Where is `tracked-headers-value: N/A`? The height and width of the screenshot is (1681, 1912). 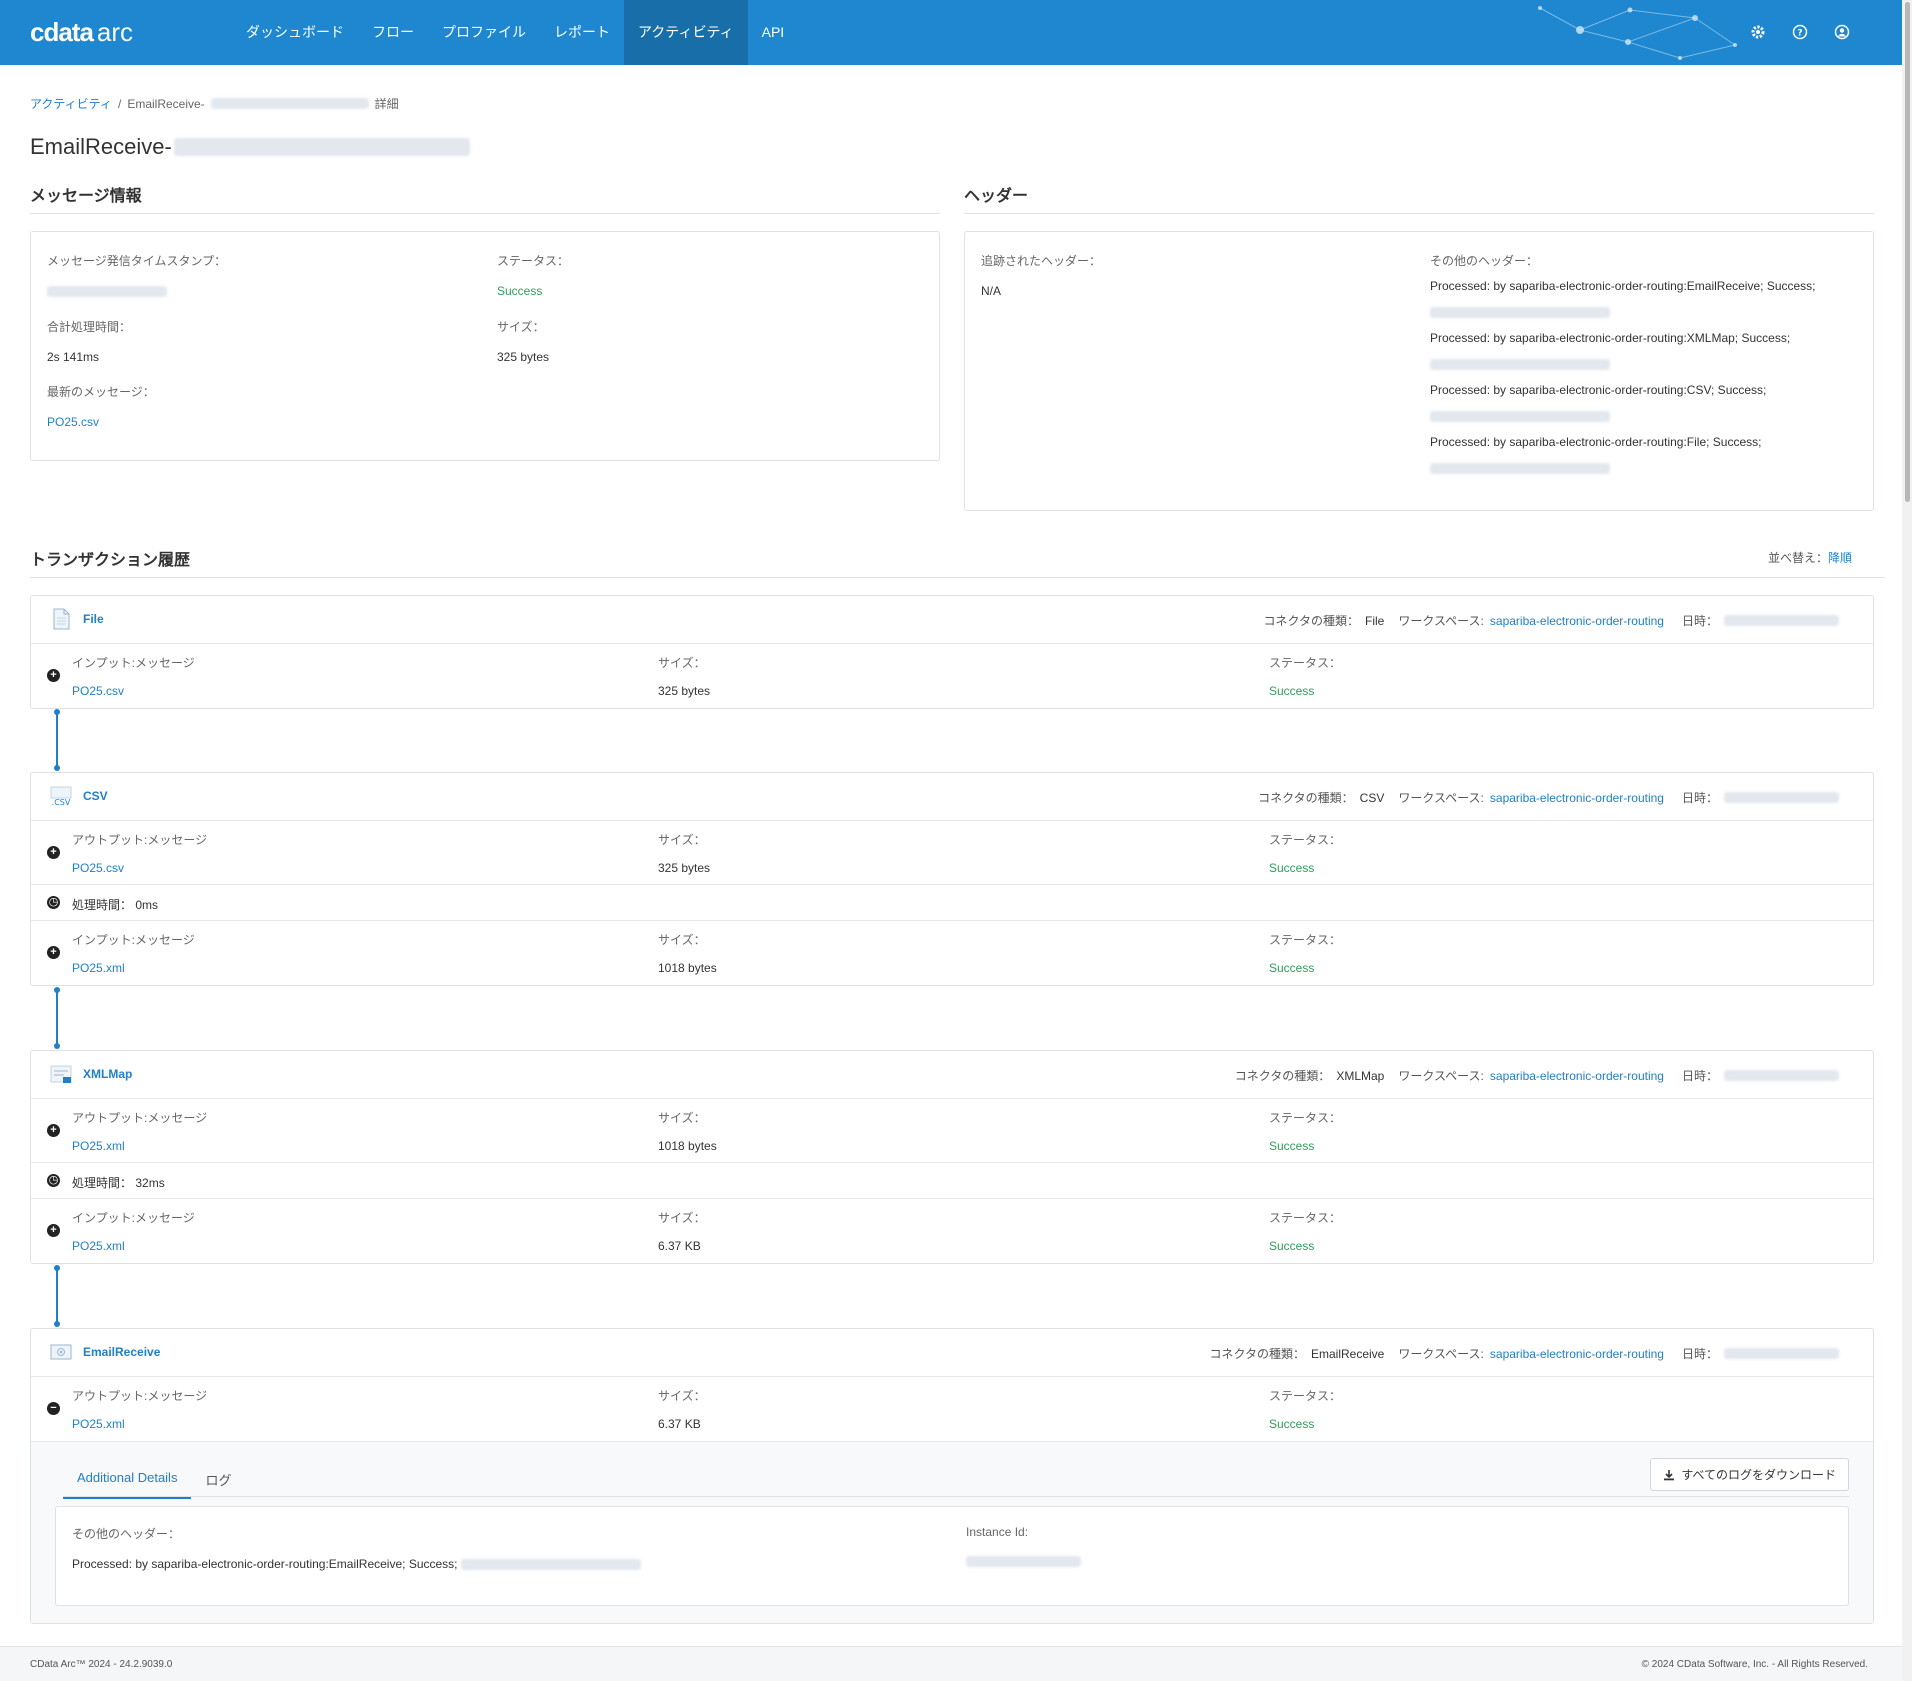 tracked-headers-value: N/A is located at coordinates (991, 291).